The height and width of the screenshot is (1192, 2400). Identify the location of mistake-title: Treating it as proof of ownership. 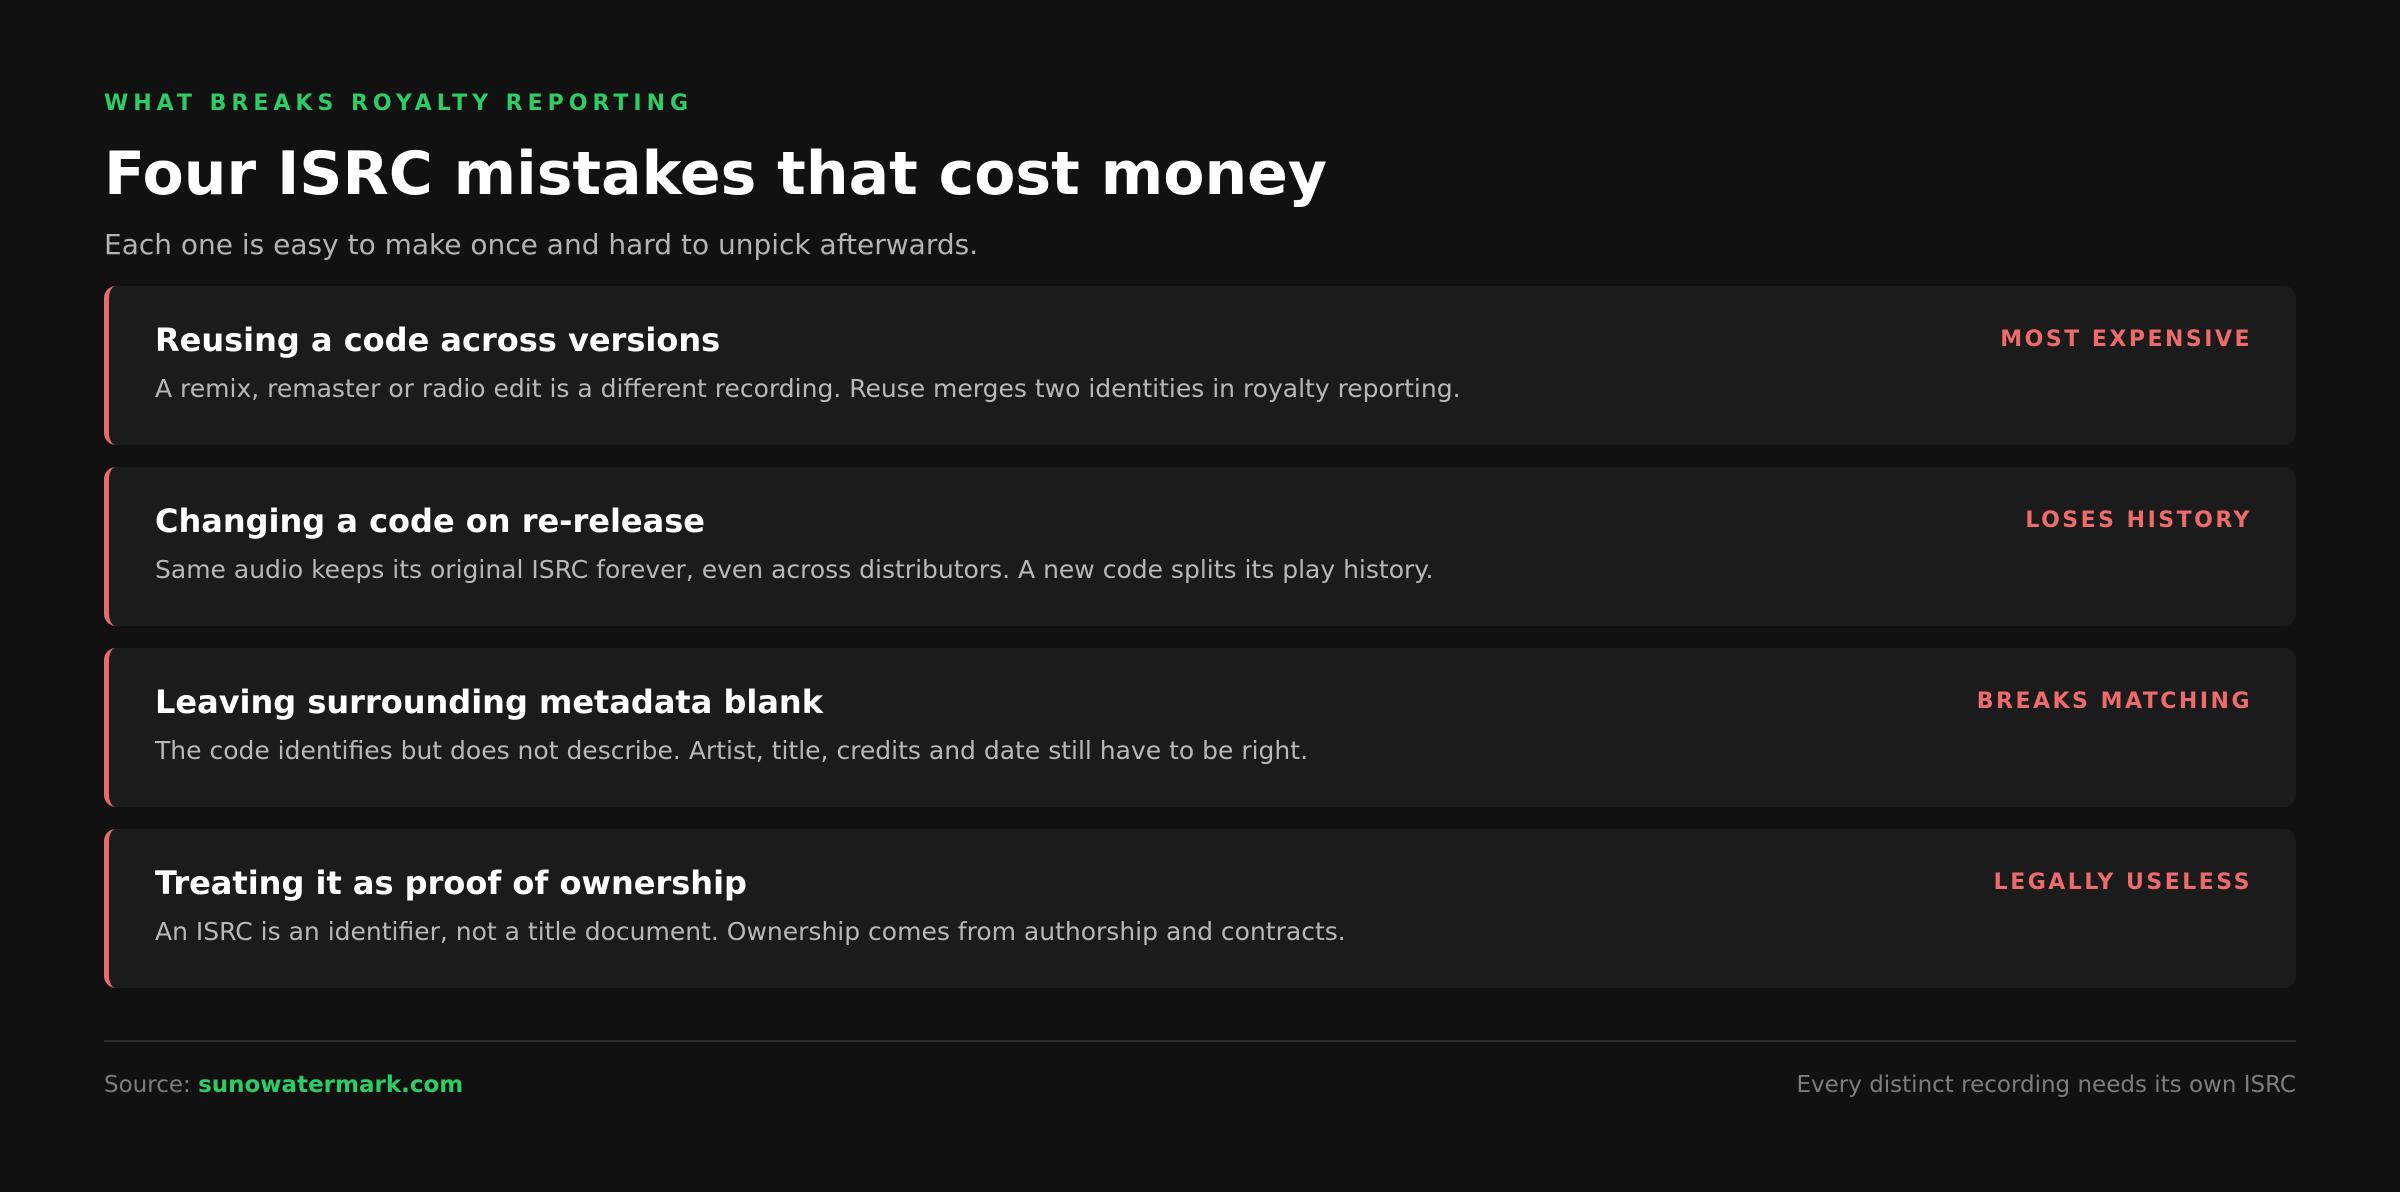
(451, 883).